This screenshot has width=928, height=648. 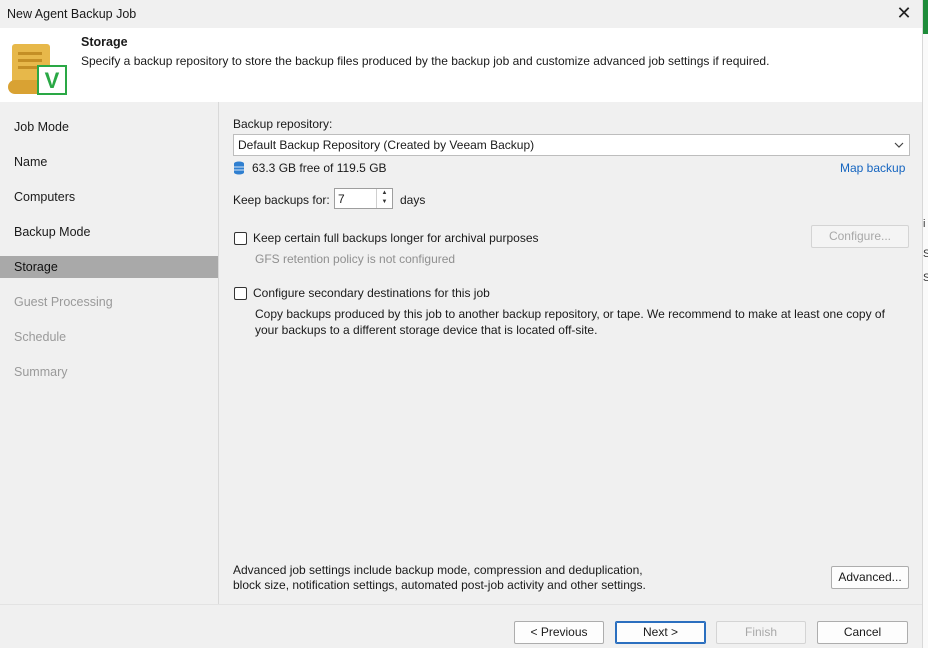 I want to click on next-button: Next >, so click(x=660, y=632).